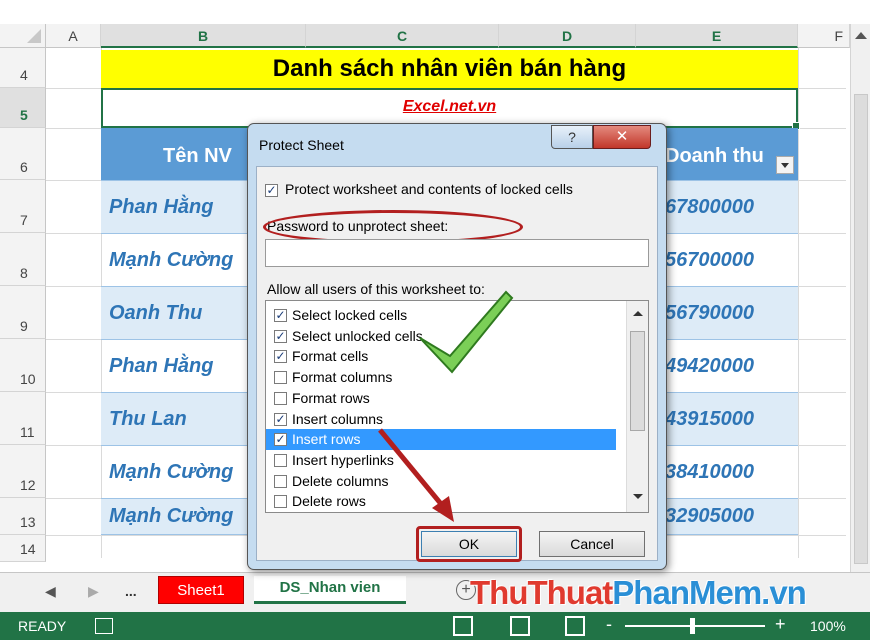 The height and width of the screenshot is (640, 870). What do you see at coordinates (572, 137) in the screenshot?
I see `help-button: ?` at bounding box center [572, 137].